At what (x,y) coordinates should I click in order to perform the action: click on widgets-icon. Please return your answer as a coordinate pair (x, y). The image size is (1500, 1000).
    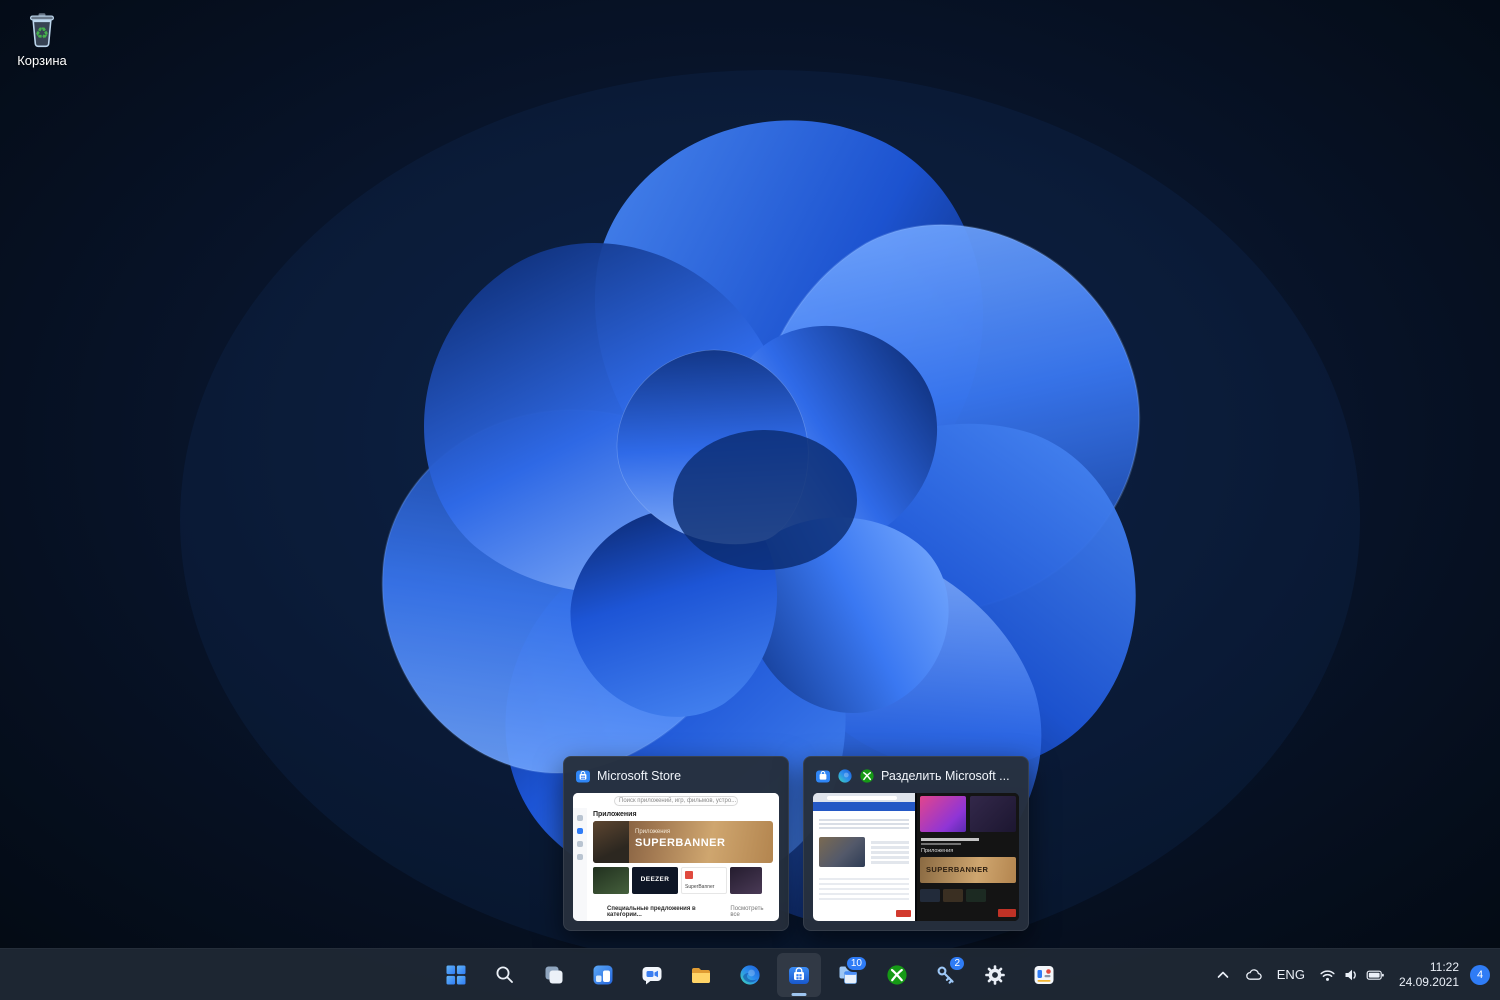
    Looking at the image, I should click on (603, 975).